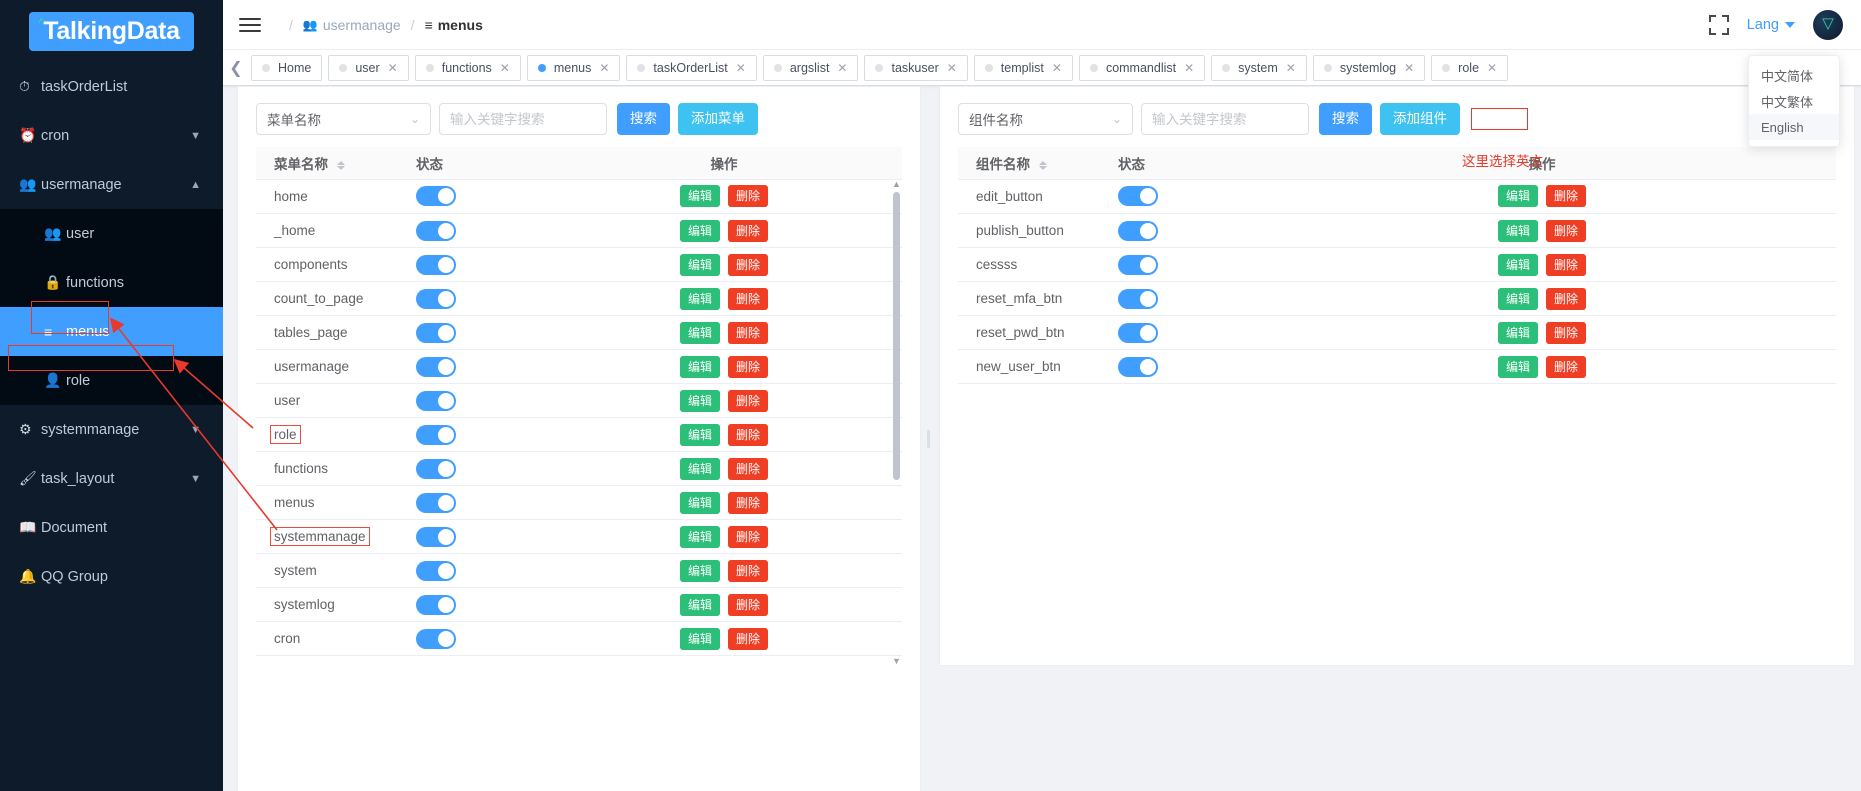 The width and height of the screenshot is (1861, 791). Describe the element at coordinates (1397, 197) in the screenshot. I see `table-row: edit_button 编辑 删除` at that location.